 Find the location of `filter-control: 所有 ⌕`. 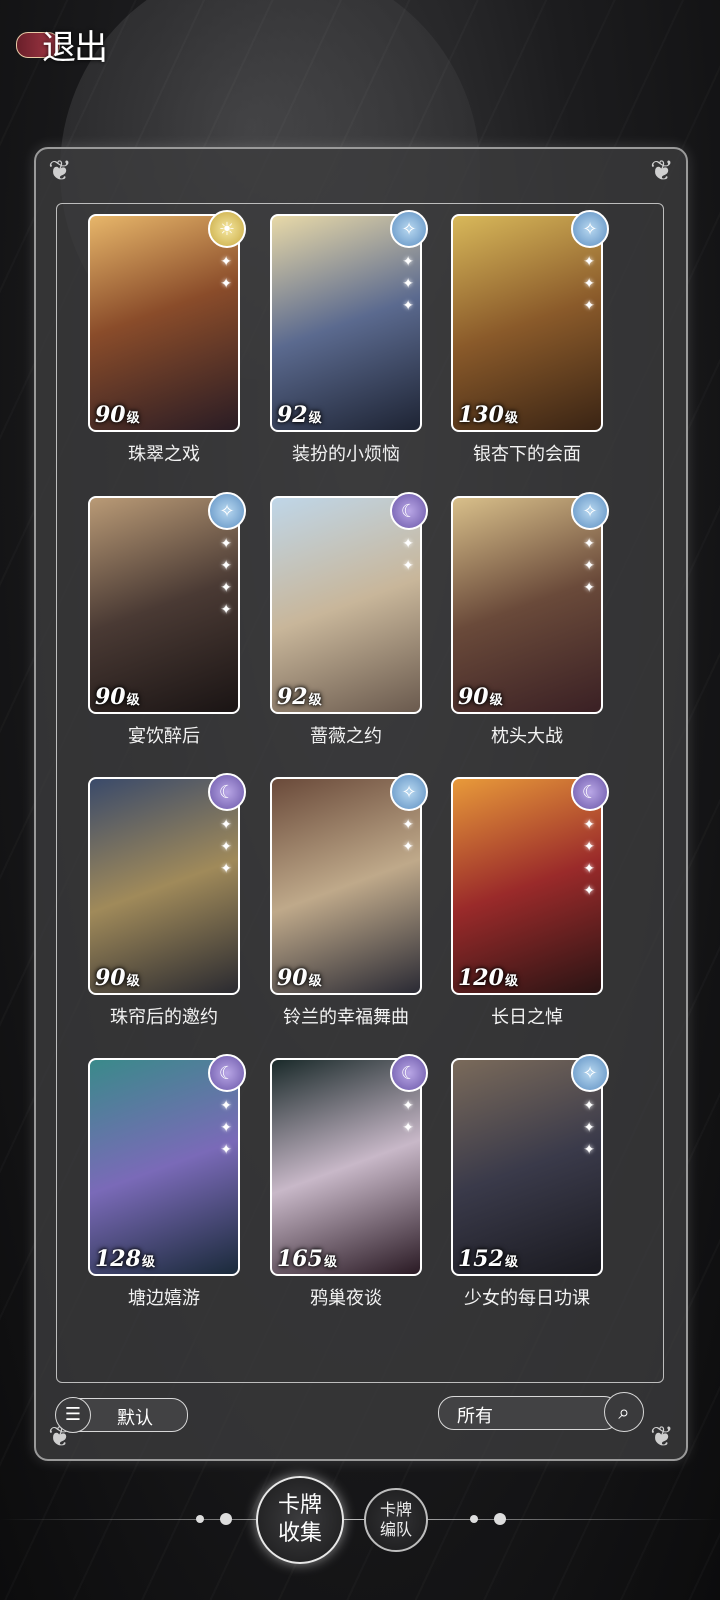

filter-control: 所有 ⌕ is located at coordinates (541, 1412).